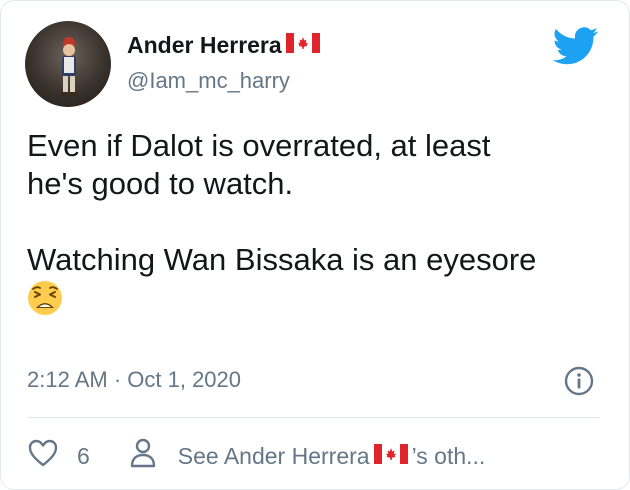 The image size is (630, 490). I want to click on display-name: Ander Herrera, so click(204, 45).